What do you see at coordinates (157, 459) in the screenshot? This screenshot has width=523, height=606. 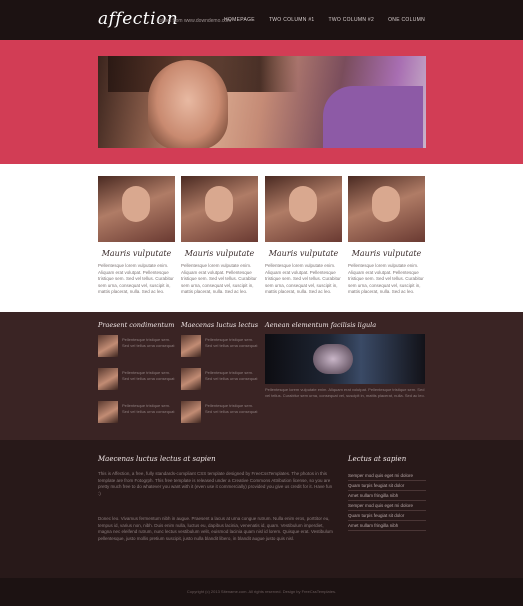 I see `main-title: Maecenas luctus lectus at sapien` at bounding box center [157, 459].